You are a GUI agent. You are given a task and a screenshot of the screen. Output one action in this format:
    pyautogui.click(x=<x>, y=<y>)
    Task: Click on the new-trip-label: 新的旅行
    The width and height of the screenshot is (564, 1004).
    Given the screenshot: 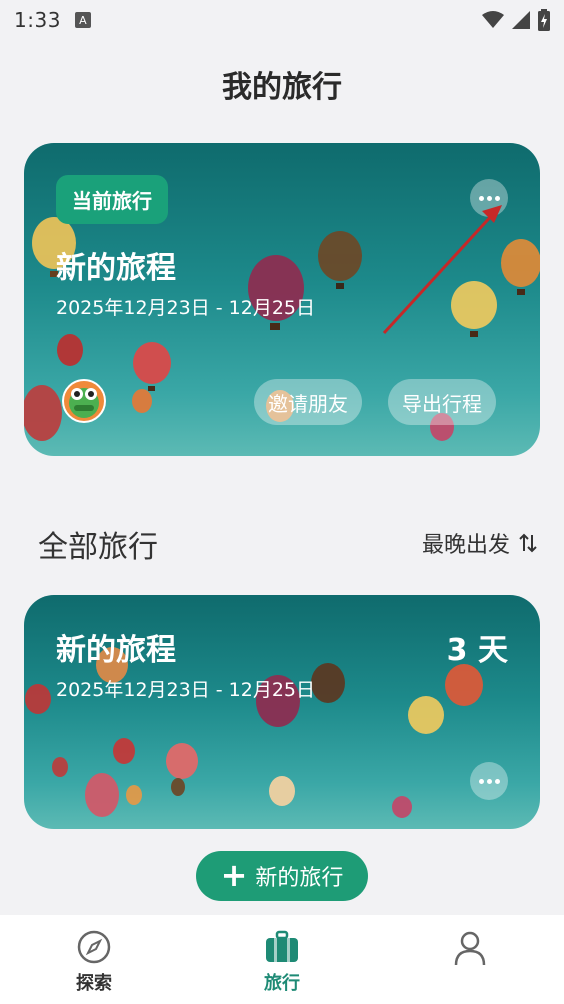 What is the action you would take?
    pyautogui.click(x=299, y=878)
    